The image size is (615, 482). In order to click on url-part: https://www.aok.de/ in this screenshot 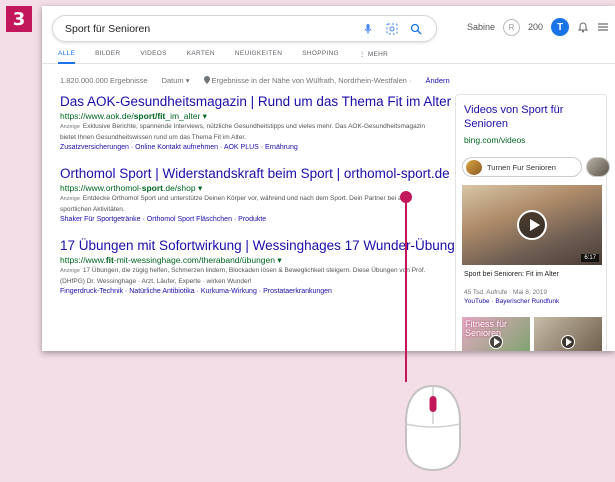, I will do `click(97, 116)`.